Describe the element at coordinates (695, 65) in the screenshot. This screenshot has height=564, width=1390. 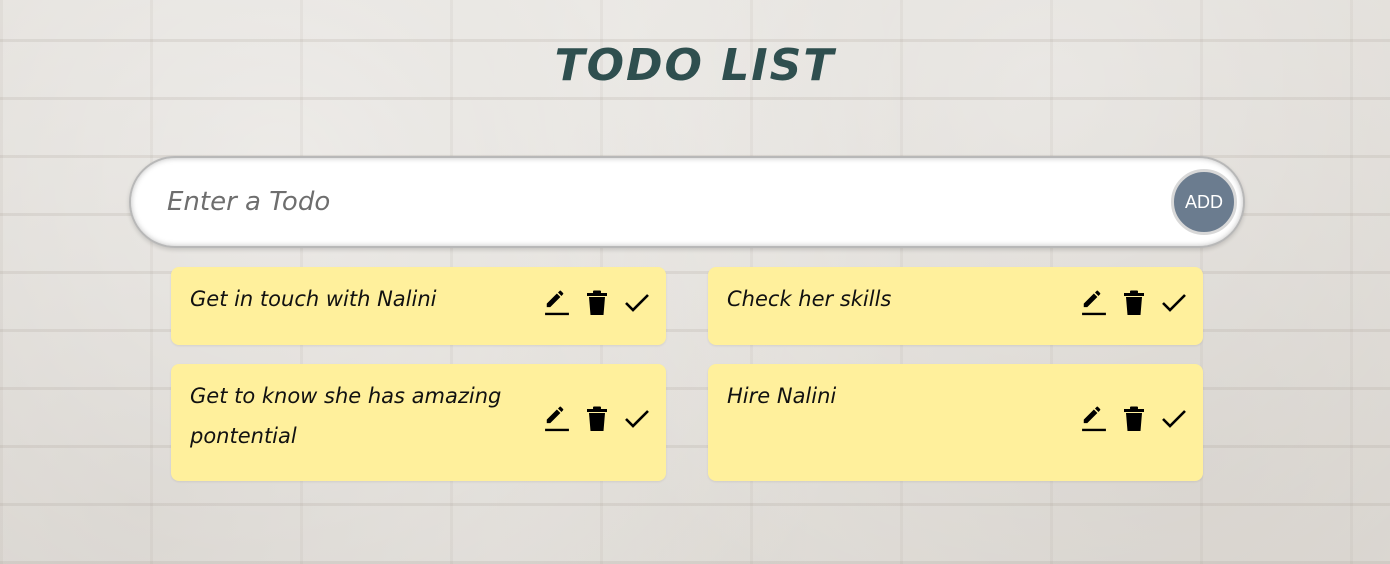
I see `page-title: TODO LIST` at that location.